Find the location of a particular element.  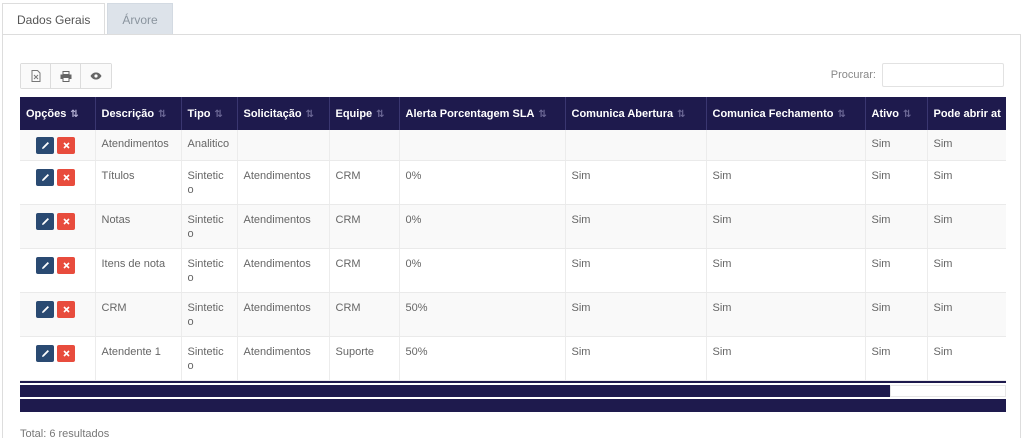

print-button is located at coordinates (66, 76).